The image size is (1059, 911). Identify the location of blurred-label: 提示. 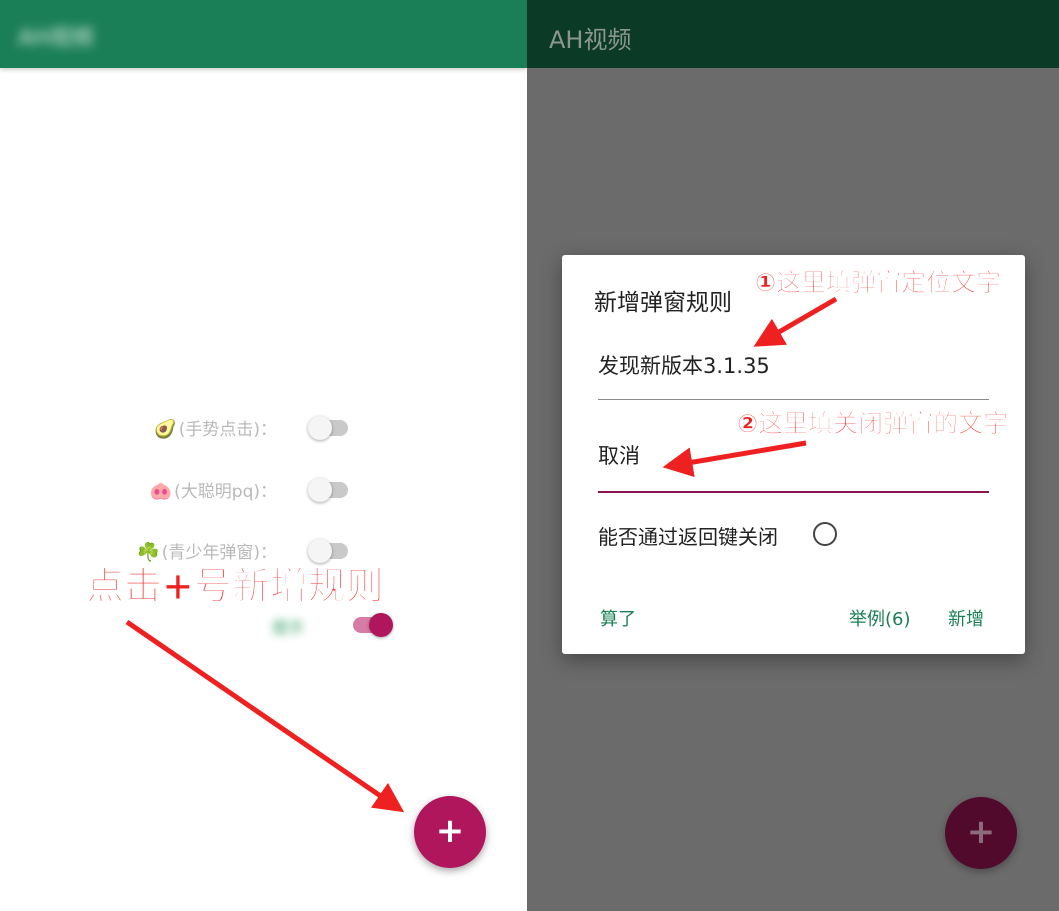
(288, 627).